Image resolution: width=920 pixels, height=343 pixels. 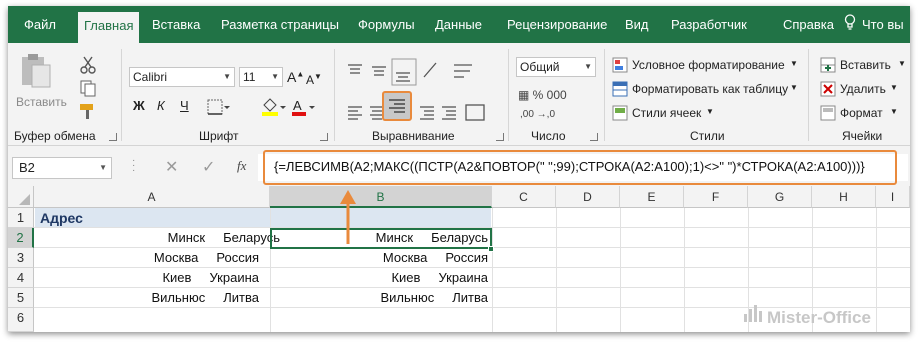 I want to click on alignment-icons, so click(x=416, y=89).